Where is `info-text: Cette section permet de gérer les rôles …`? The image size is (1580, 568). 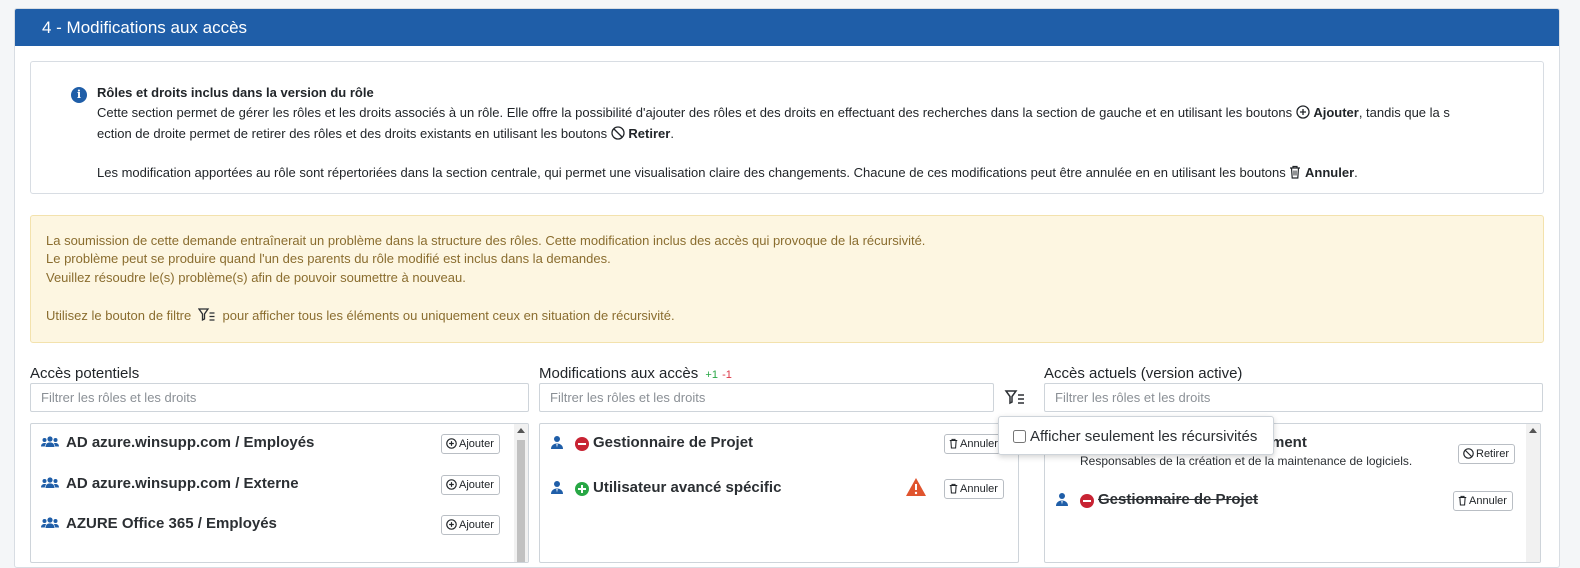 info-text: Cette section permet de gérer les rôles … is located at coordinates (802, 143).